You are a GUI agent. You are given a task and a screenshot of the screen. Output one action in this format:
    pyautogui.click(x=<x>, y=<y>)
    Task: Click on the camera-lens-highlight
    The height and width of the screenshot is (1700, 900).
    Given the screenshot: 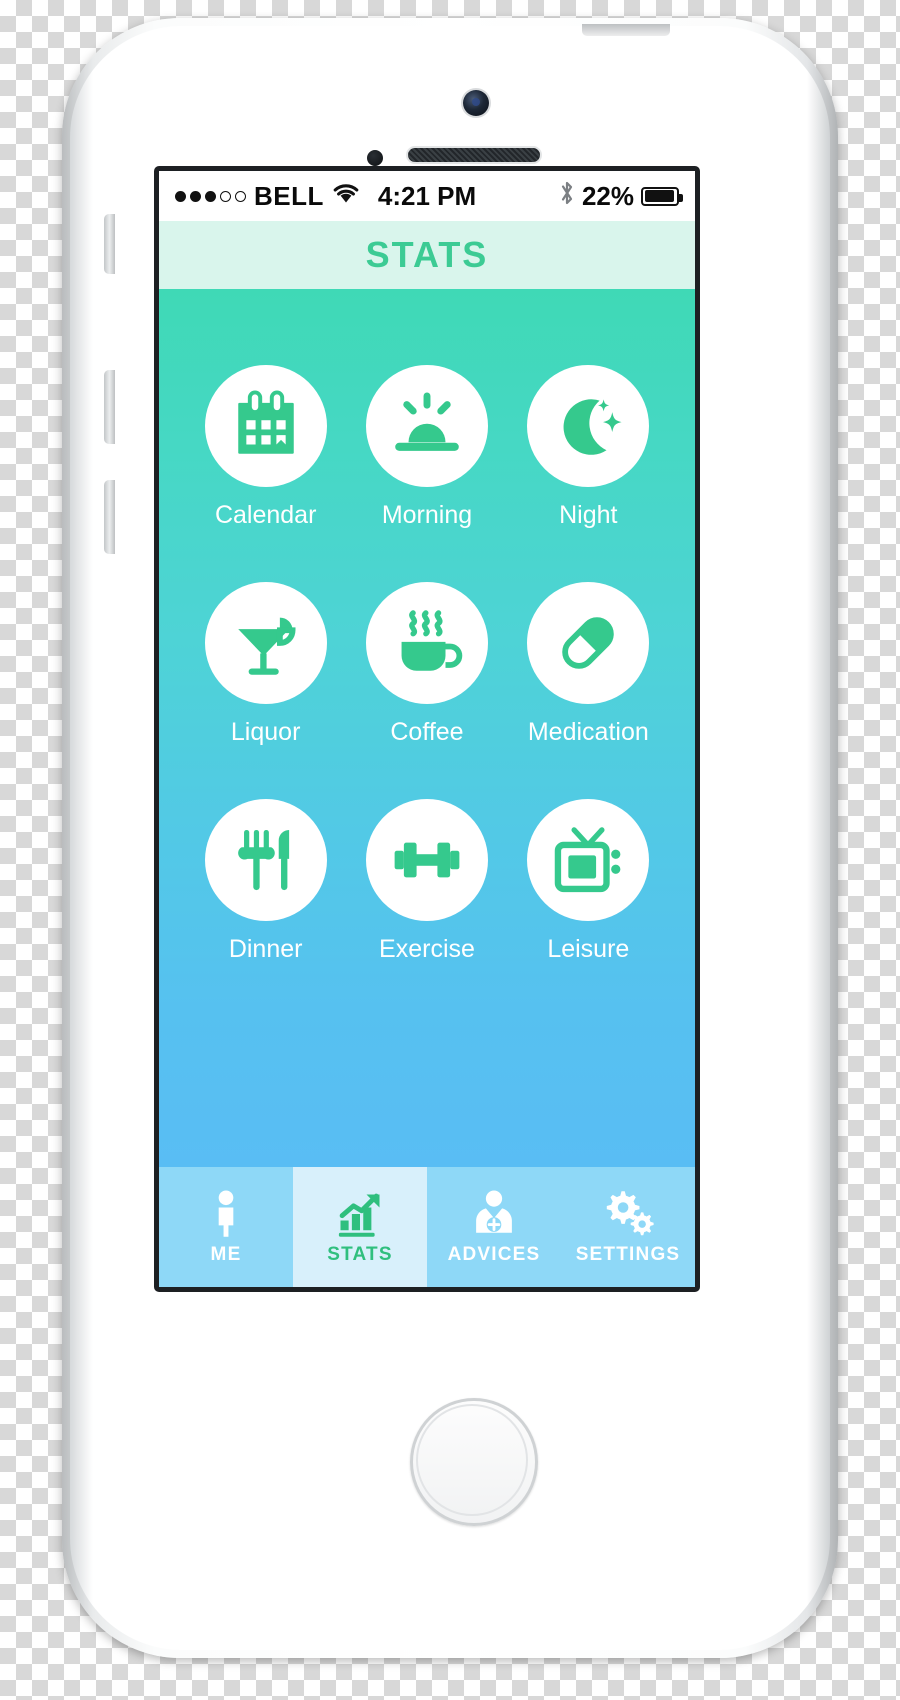 What is the action you would take?
    pyautogui.click(x=476, y=102)
    